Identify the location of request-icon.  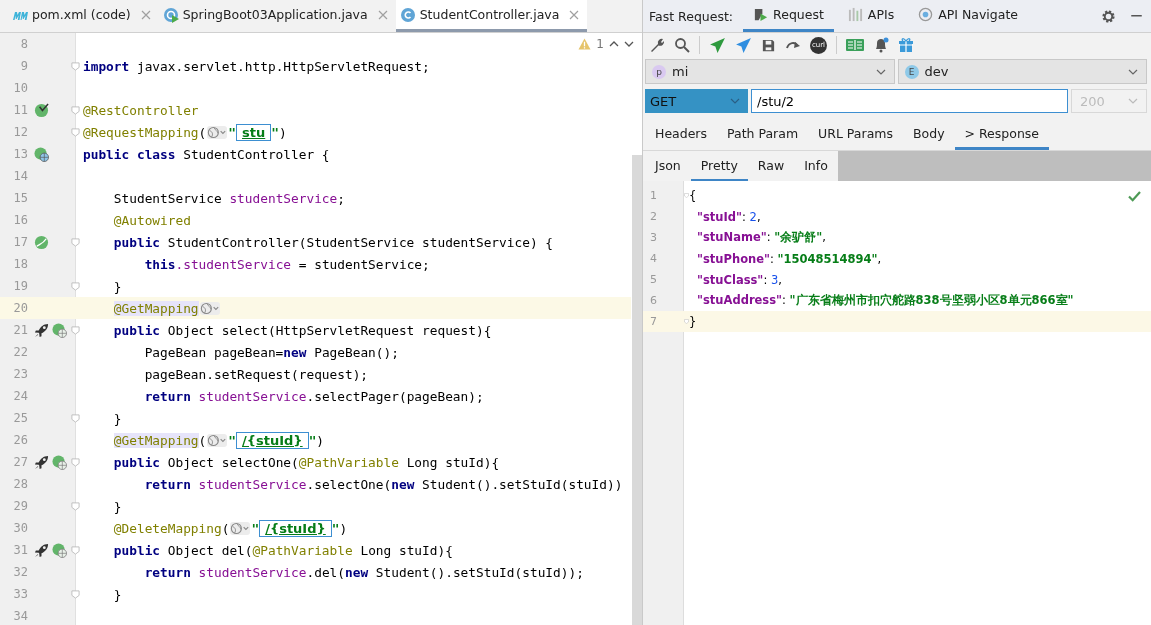
(761, 14).